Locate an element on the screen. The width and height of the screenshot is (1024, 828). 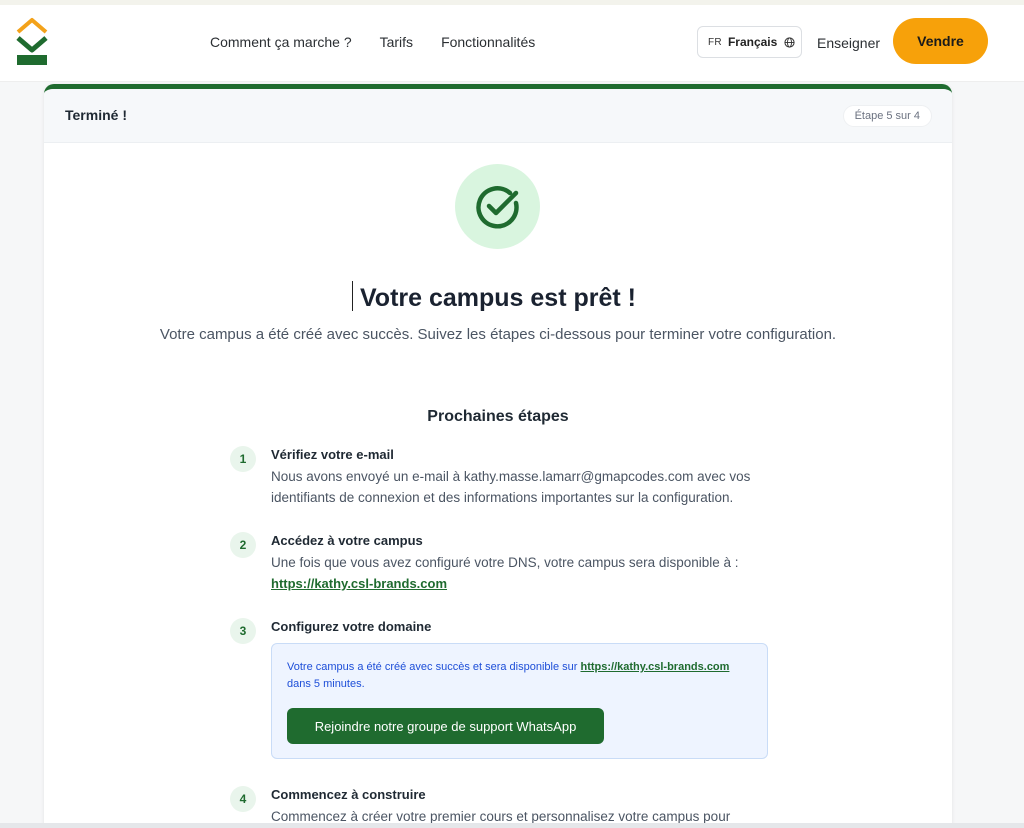
info-campus-link: https://kathy.csl-brands.com is located at coordinates (655, 667).